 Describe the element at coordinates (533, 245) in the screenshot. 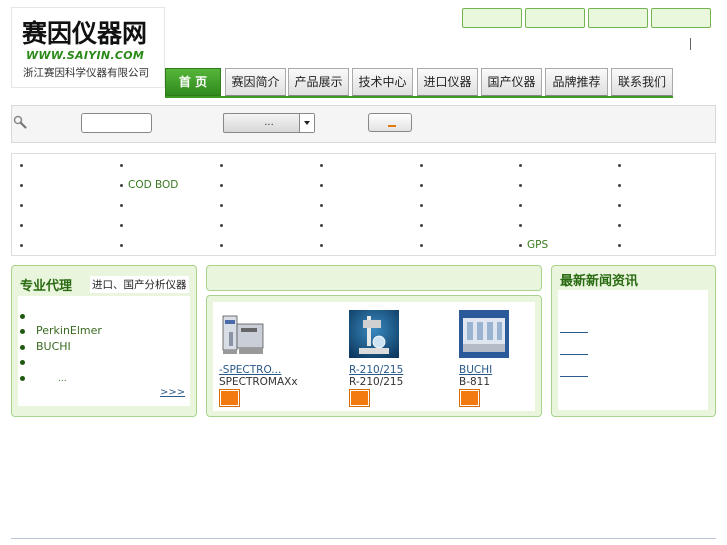

I see `category-item: GPS` at that location.